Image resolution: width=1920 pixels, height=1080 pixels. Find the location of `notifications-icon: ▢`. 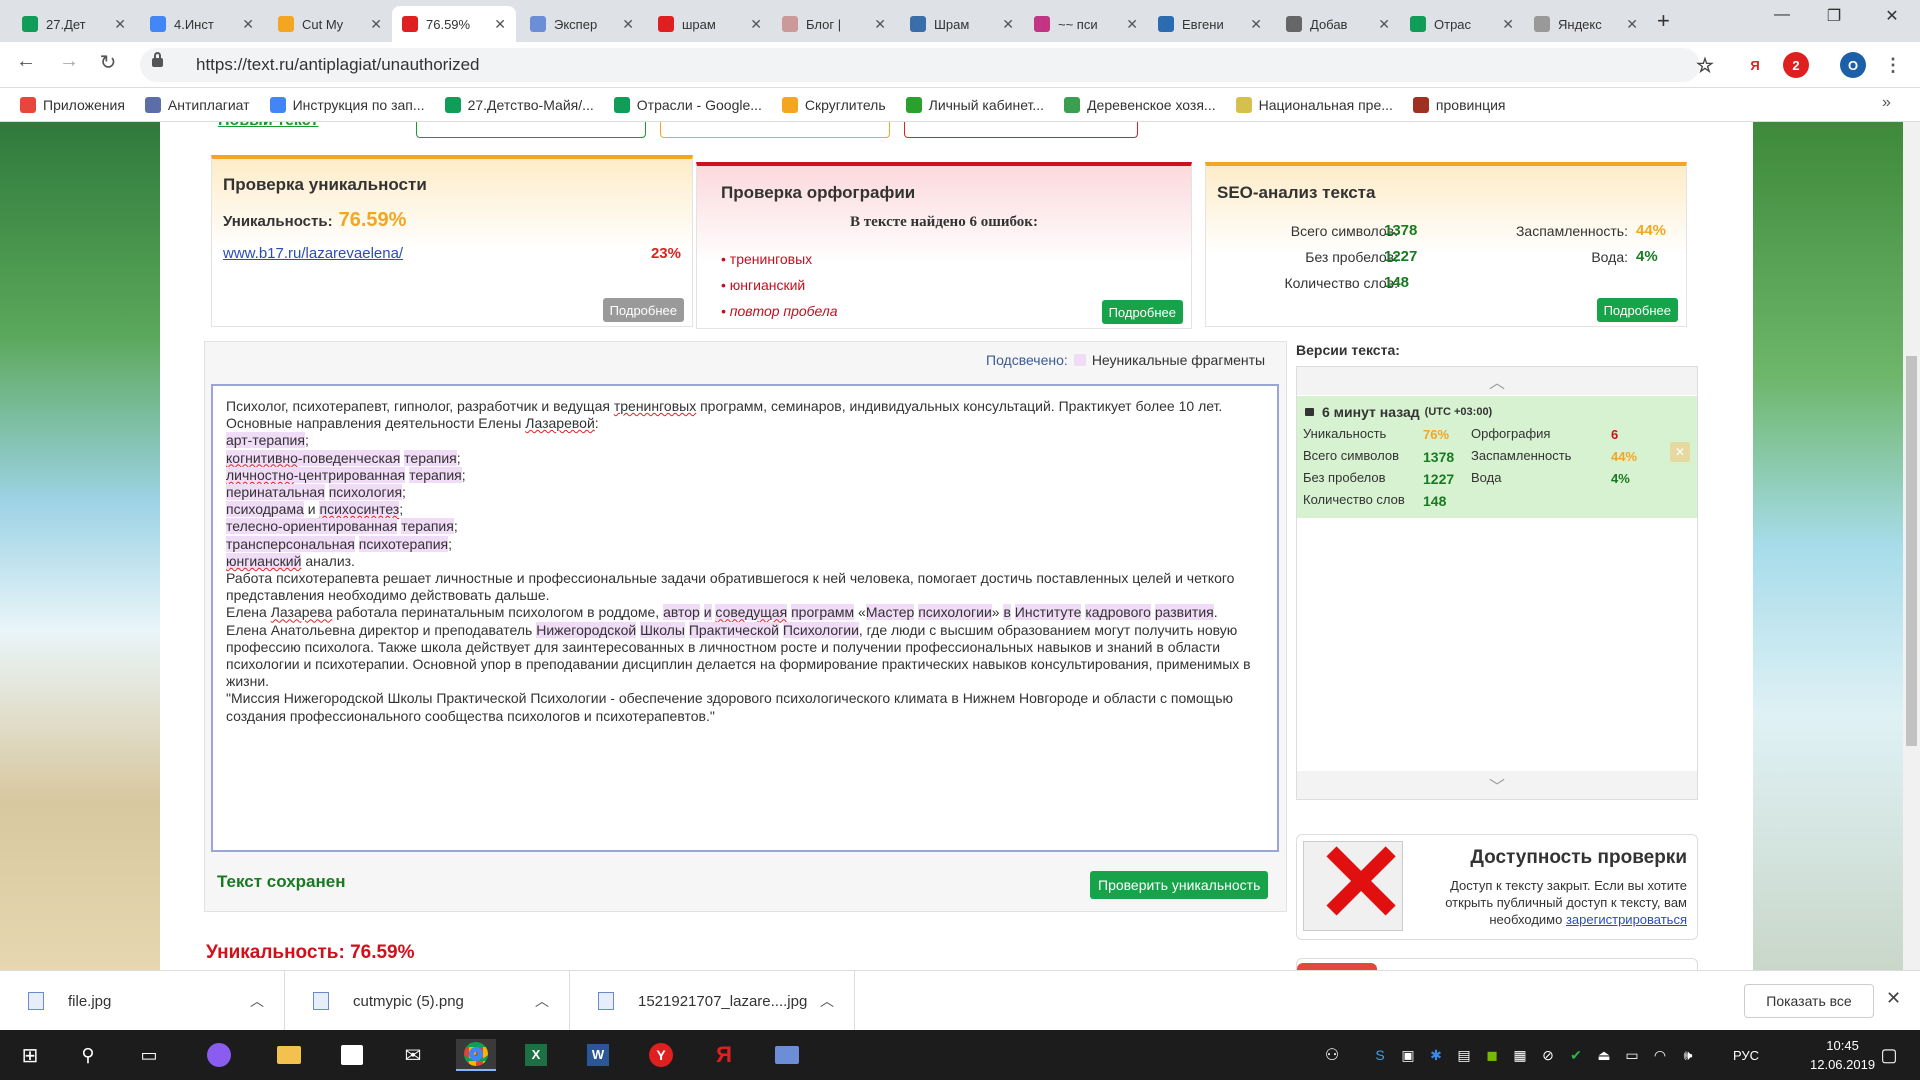

notifications-icon: ▢ is located at coordinates (1889, 1055).